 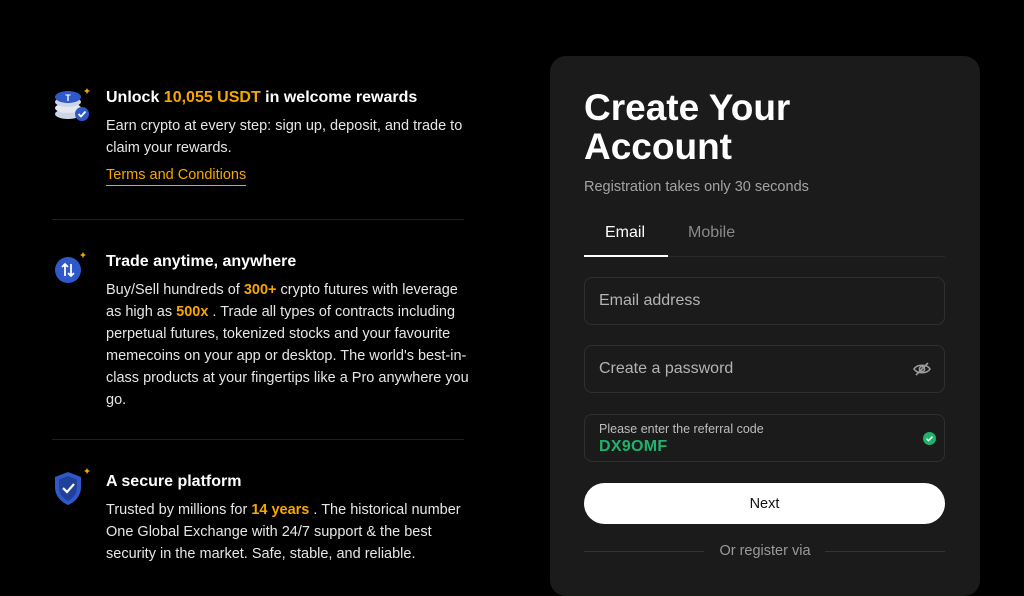 What do you see at coordinates (71, 105) in the screenshot?
I see `usdt-coins-check-icon: T` at bounding box center [71, 105].